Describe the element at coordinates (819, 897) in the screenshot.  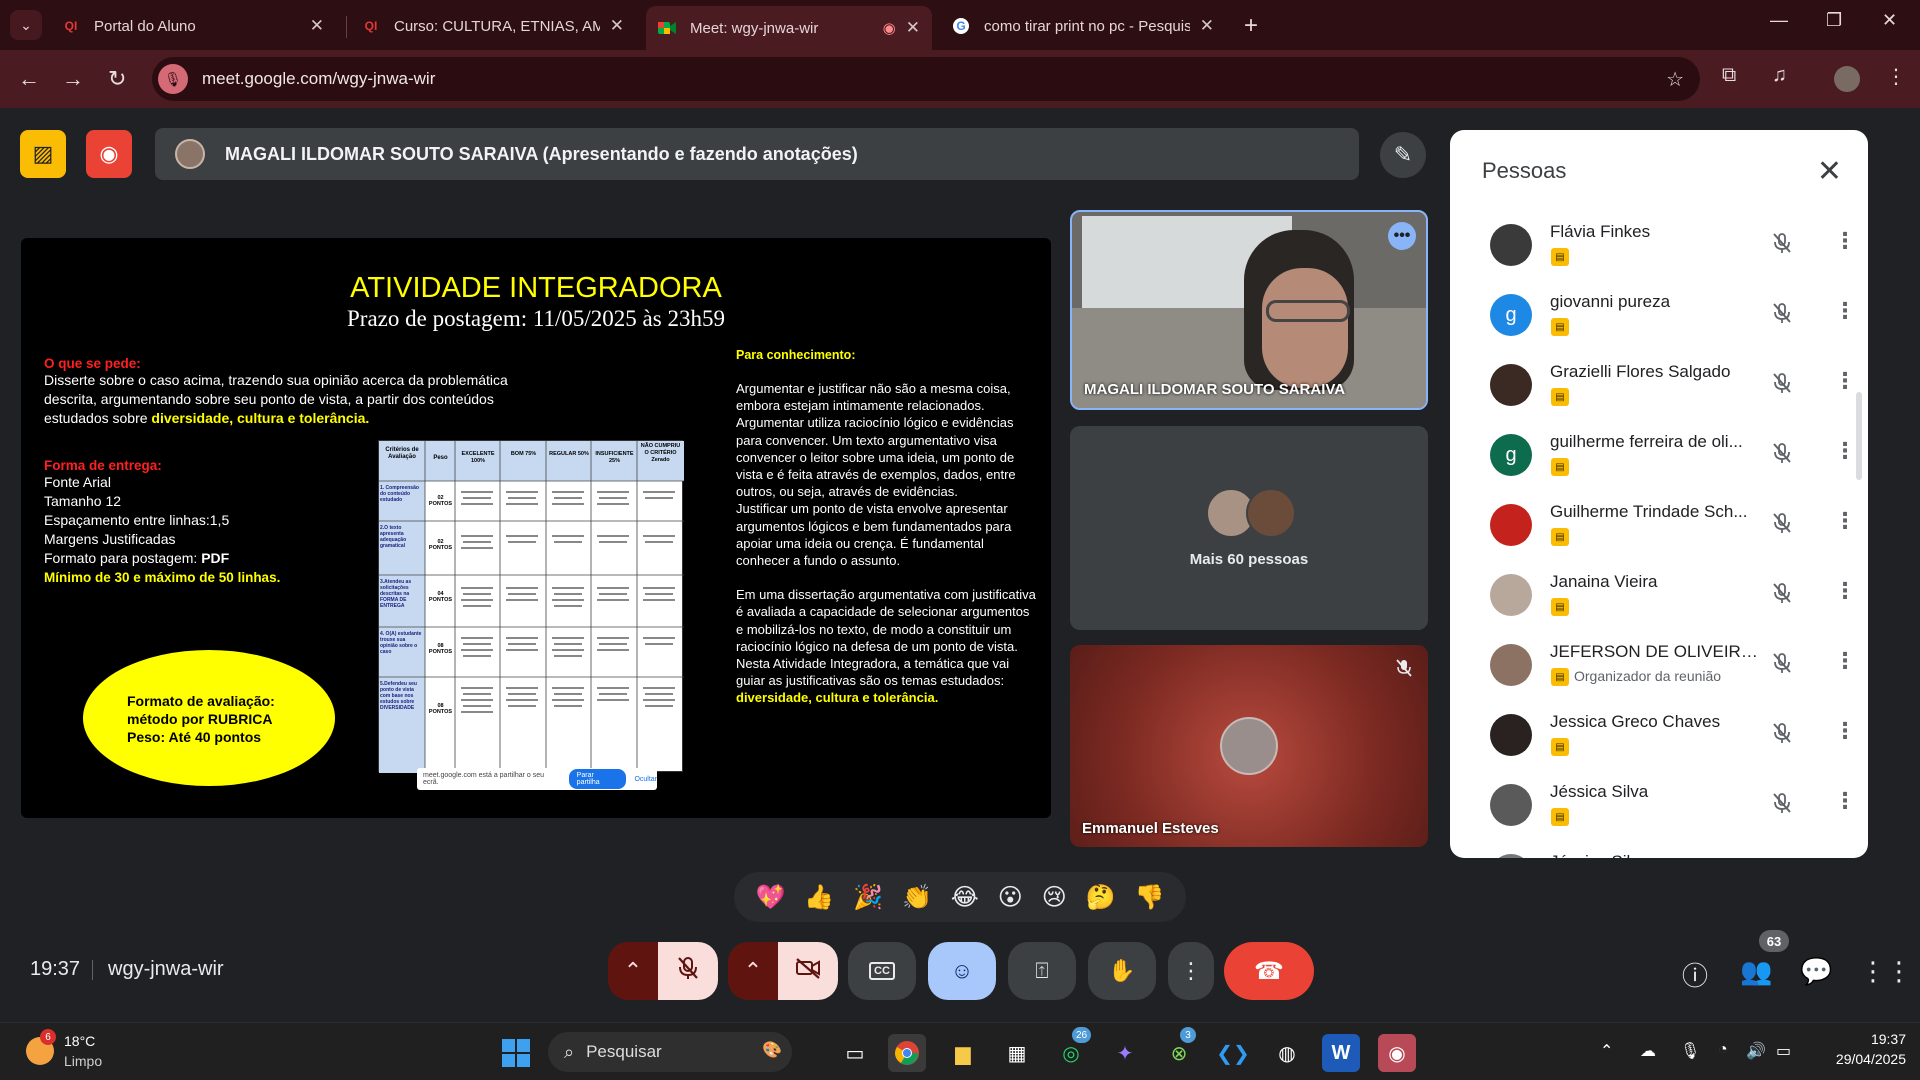
I see `reaction-emoji: 👍` at that location.